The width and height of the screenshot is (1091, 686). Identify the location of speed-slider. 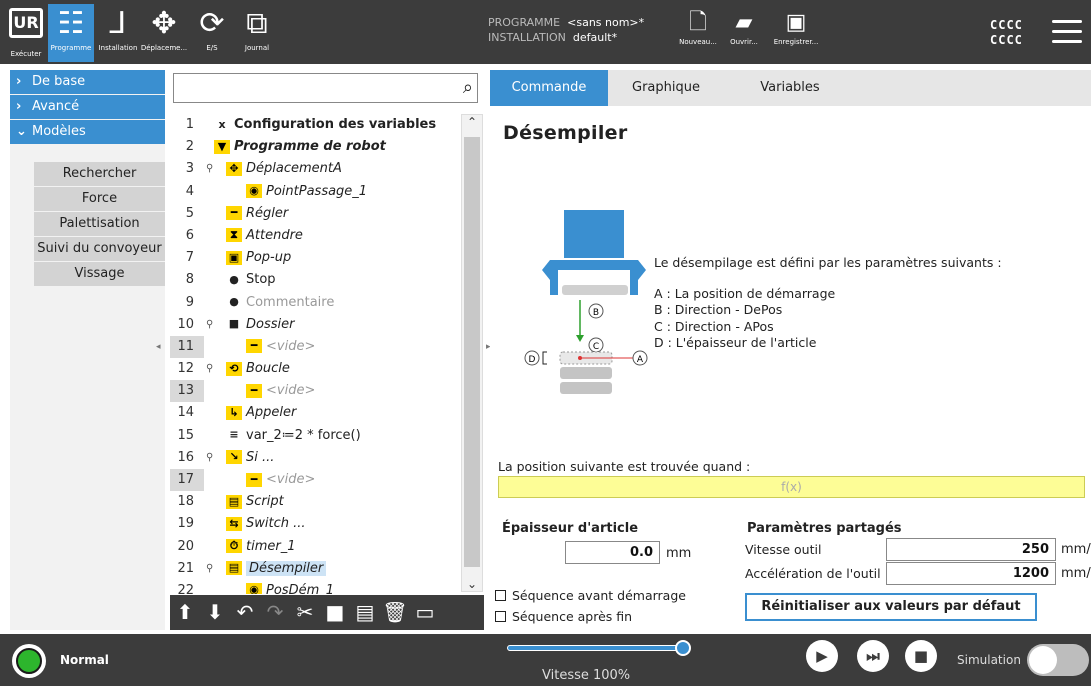
(599, 648).